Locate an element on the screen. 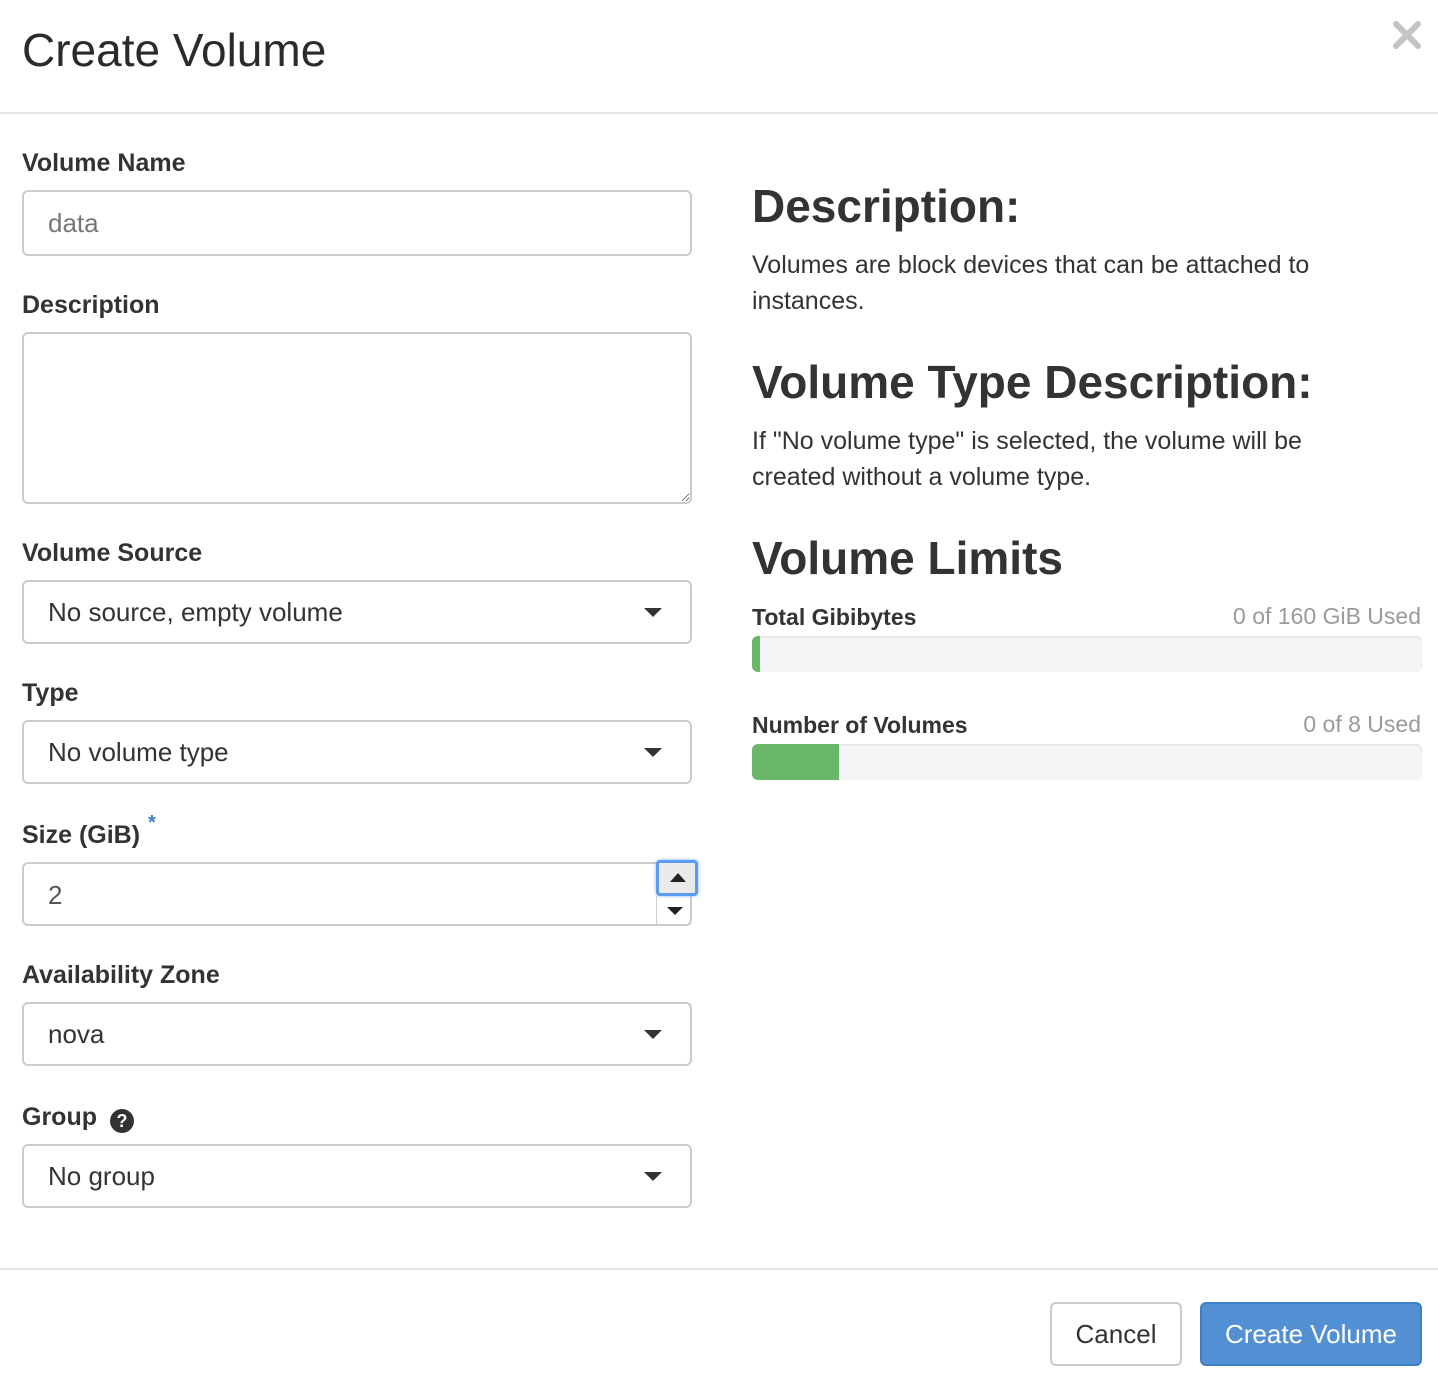  total-gibibytes-used: 0 of 160 GiB Used is located at coordinates (1327, 616).